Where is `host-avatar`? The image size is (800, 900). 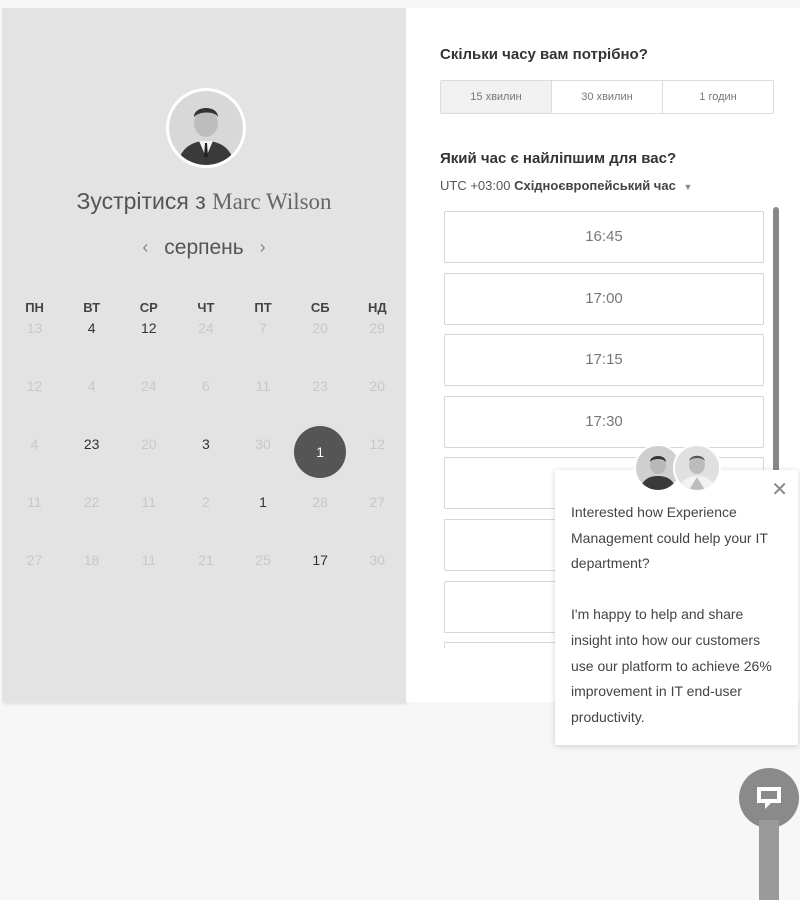
host-avatar is located at coordinates (206, 128).